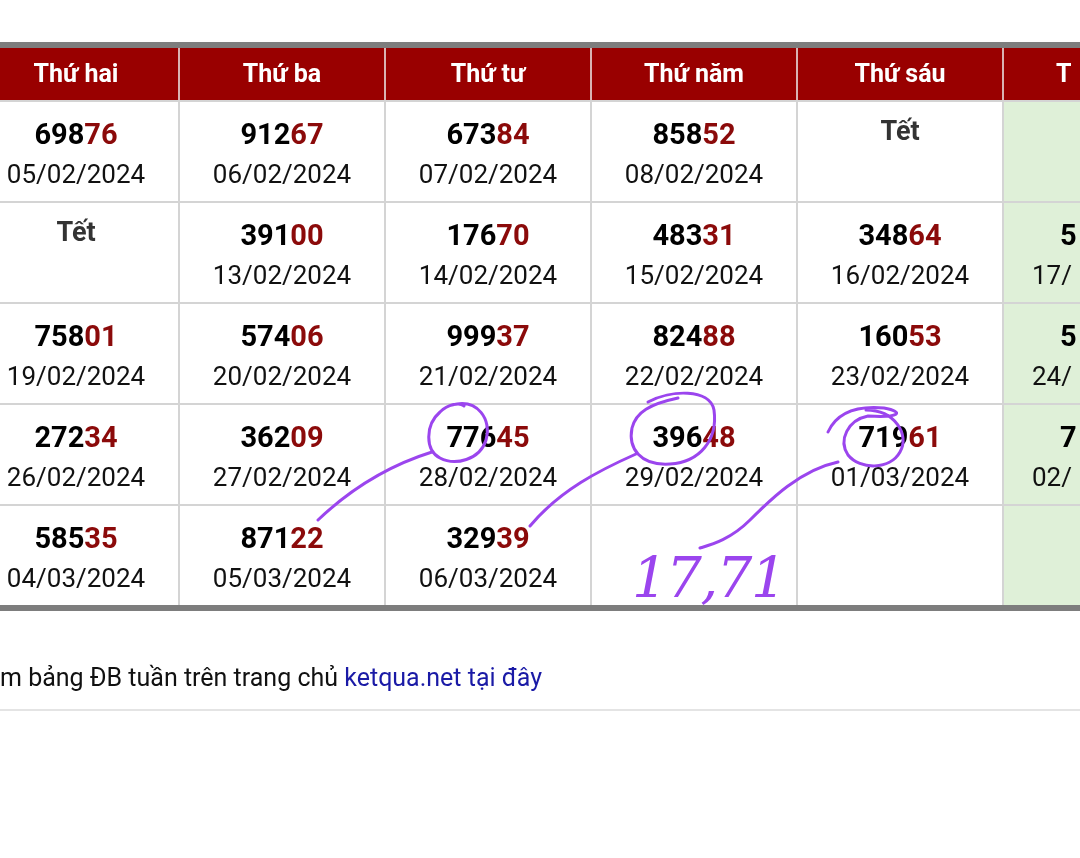  Describe the element at coordinates (76, 477) in the screenshot. I see `date-label: 26/02/2024` at that location.